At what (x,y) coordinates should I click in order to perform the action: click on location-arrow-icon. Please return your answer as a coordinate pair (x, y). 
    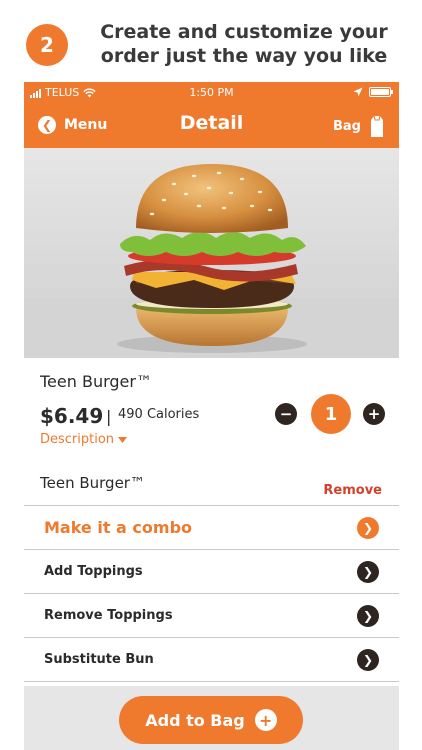
    Looking at the image, I should click on (358, 92).